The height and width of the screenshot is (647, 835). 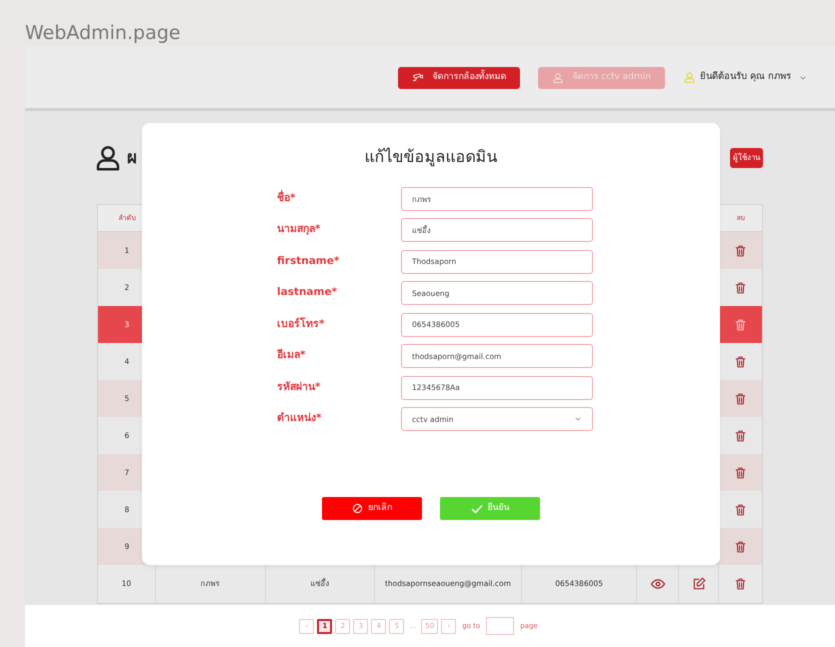 I want to click on camera-icon, so click(x=418, y=78).